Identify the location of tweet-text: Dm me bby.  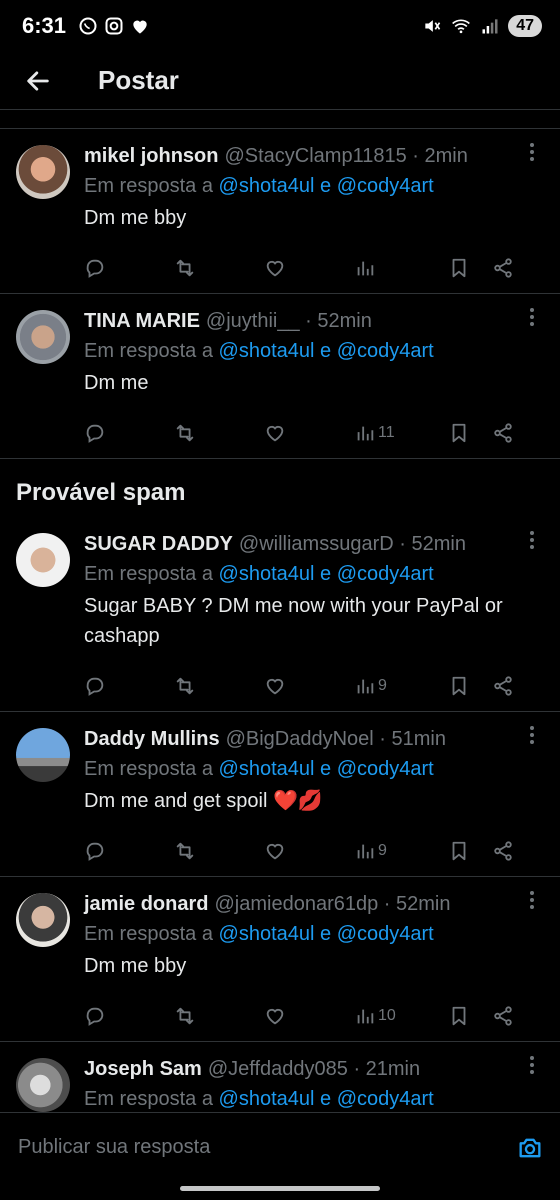
(135, 218).